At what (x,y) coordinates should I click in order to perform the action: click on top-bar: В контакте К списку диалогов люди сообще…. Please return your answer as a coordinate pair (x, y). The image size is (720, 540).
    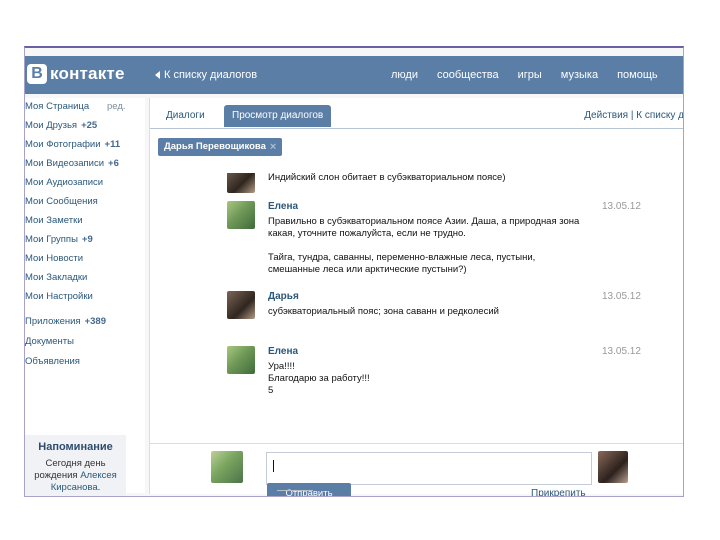
    Looking at the image, I should click on (354, 75).